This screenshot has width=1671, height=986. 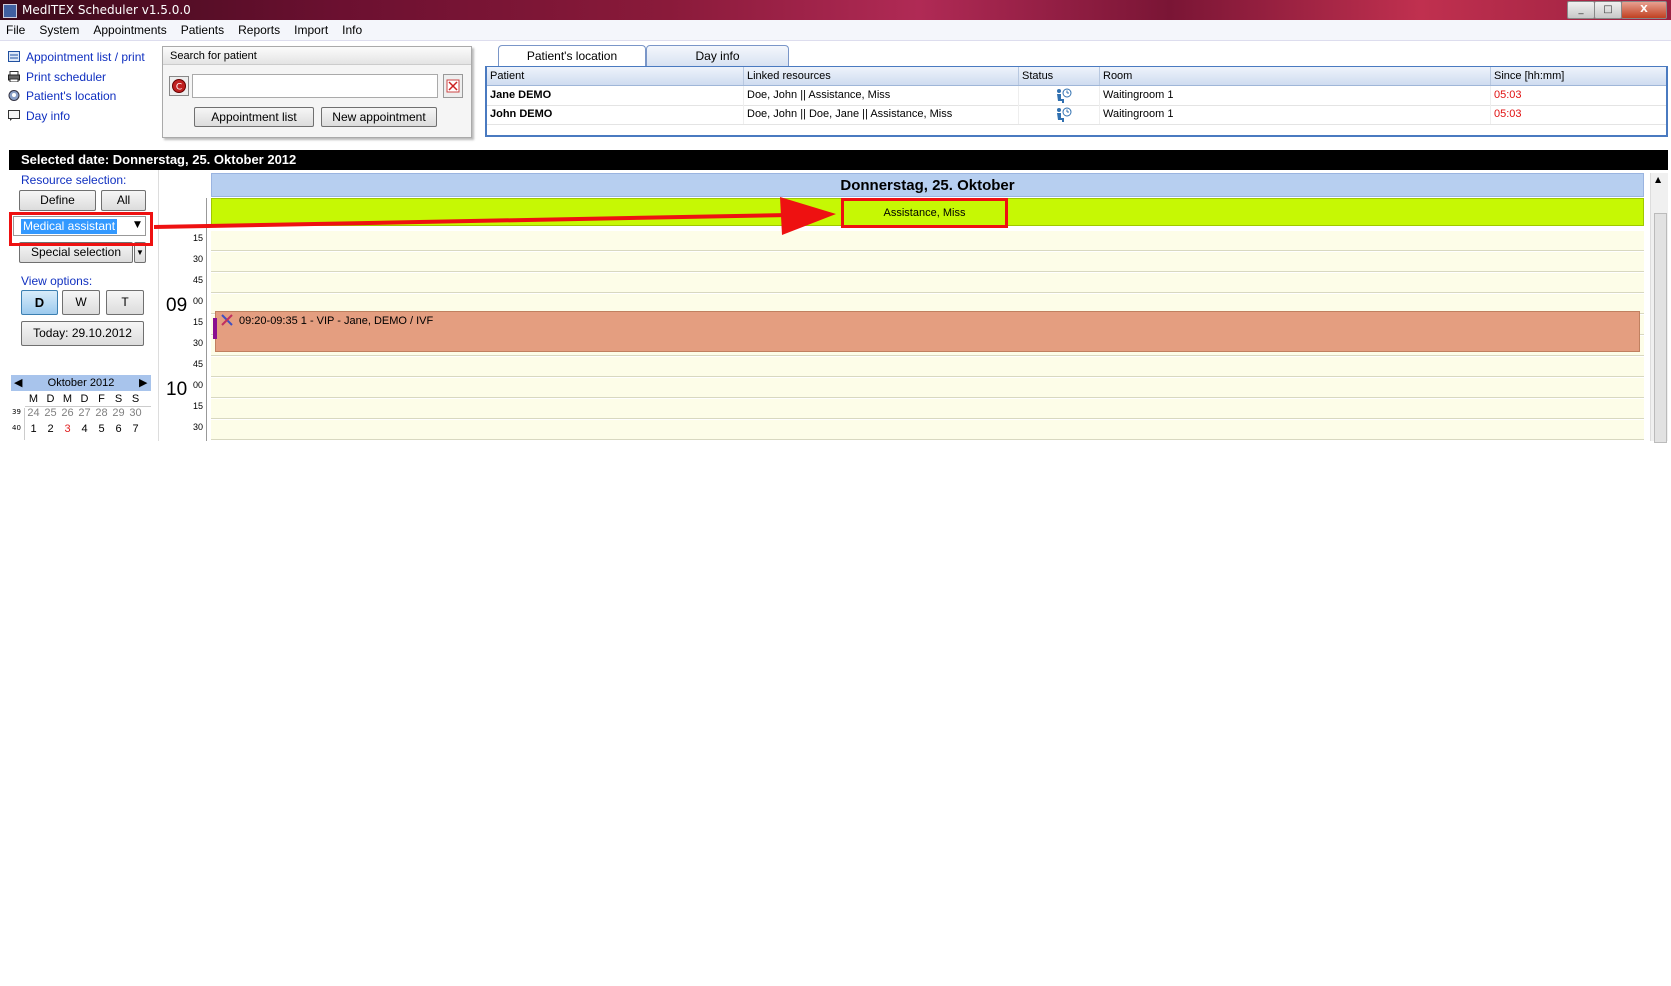 I want to click on calendar-day: 1, so click(x=33, y=429).